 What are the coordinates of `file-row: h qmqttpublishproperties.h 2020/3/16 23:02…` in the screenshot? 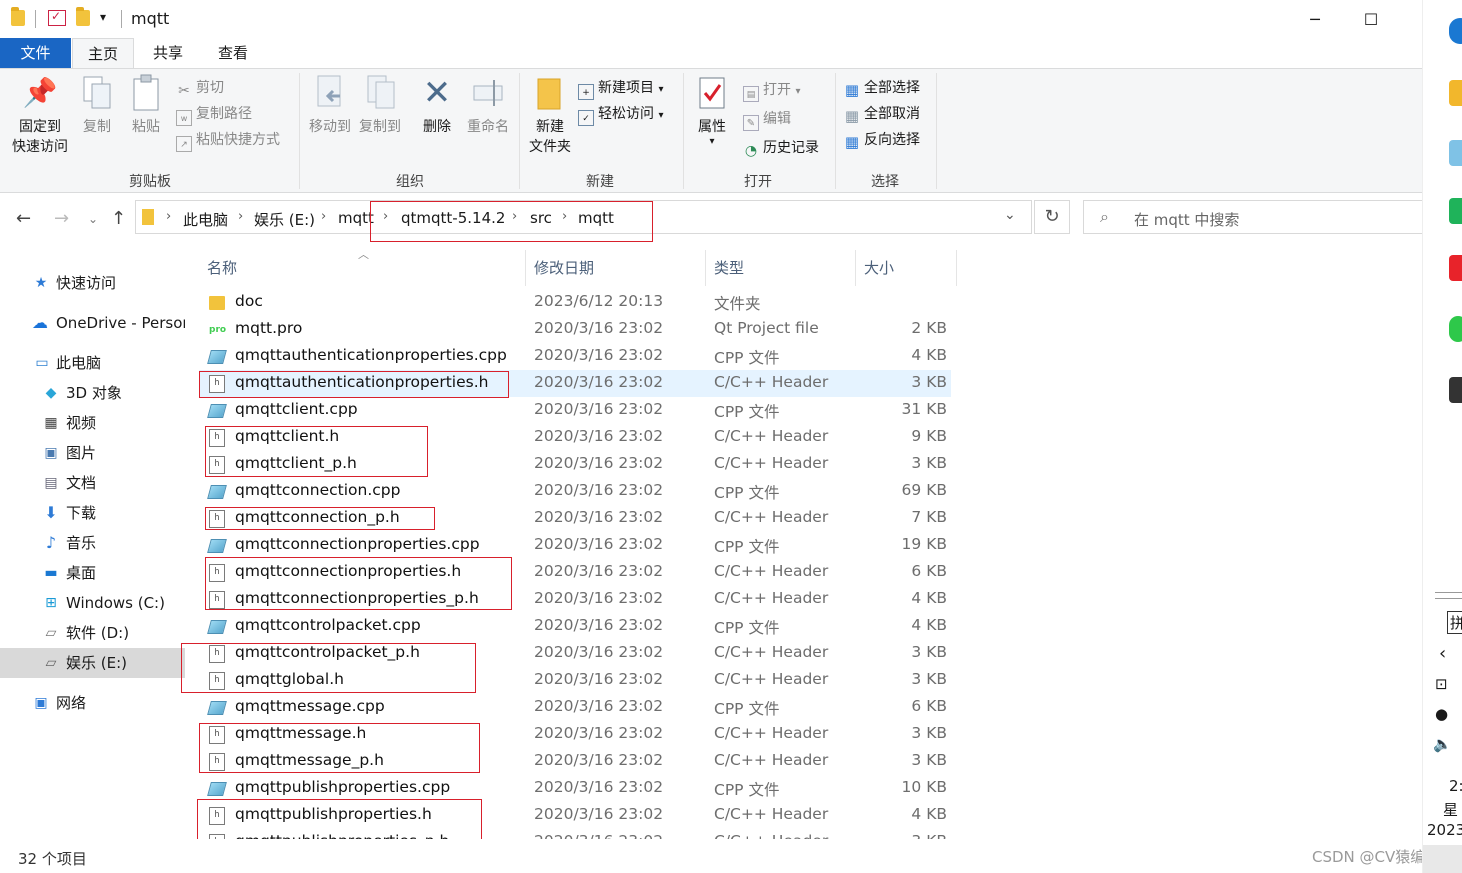 It's located at (575, 815).